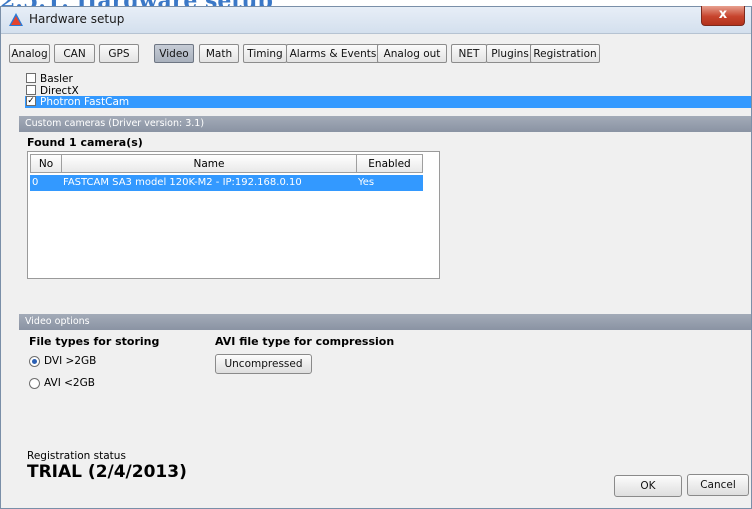  What do you see at coordinates (74, 53) in the screenshot?
I see `tab-can: CAN` at bounding box center [74, 53].